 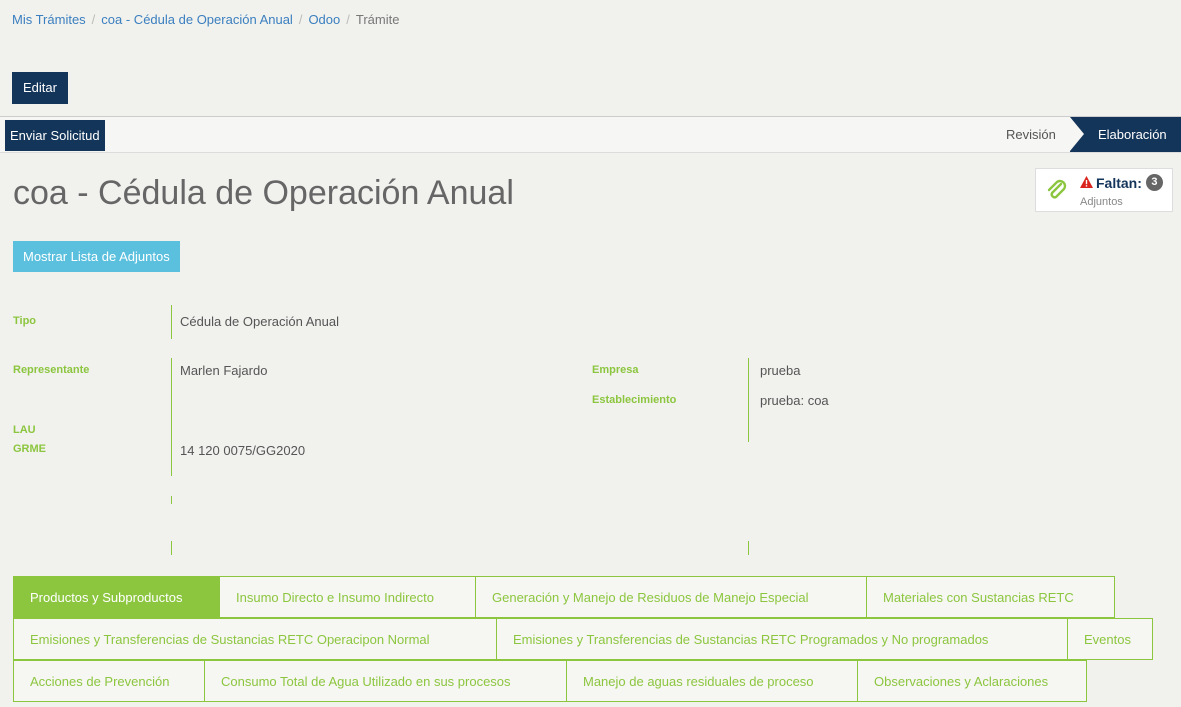 I want to click on field-label-grme: GRME, so click(x=29, y=449).